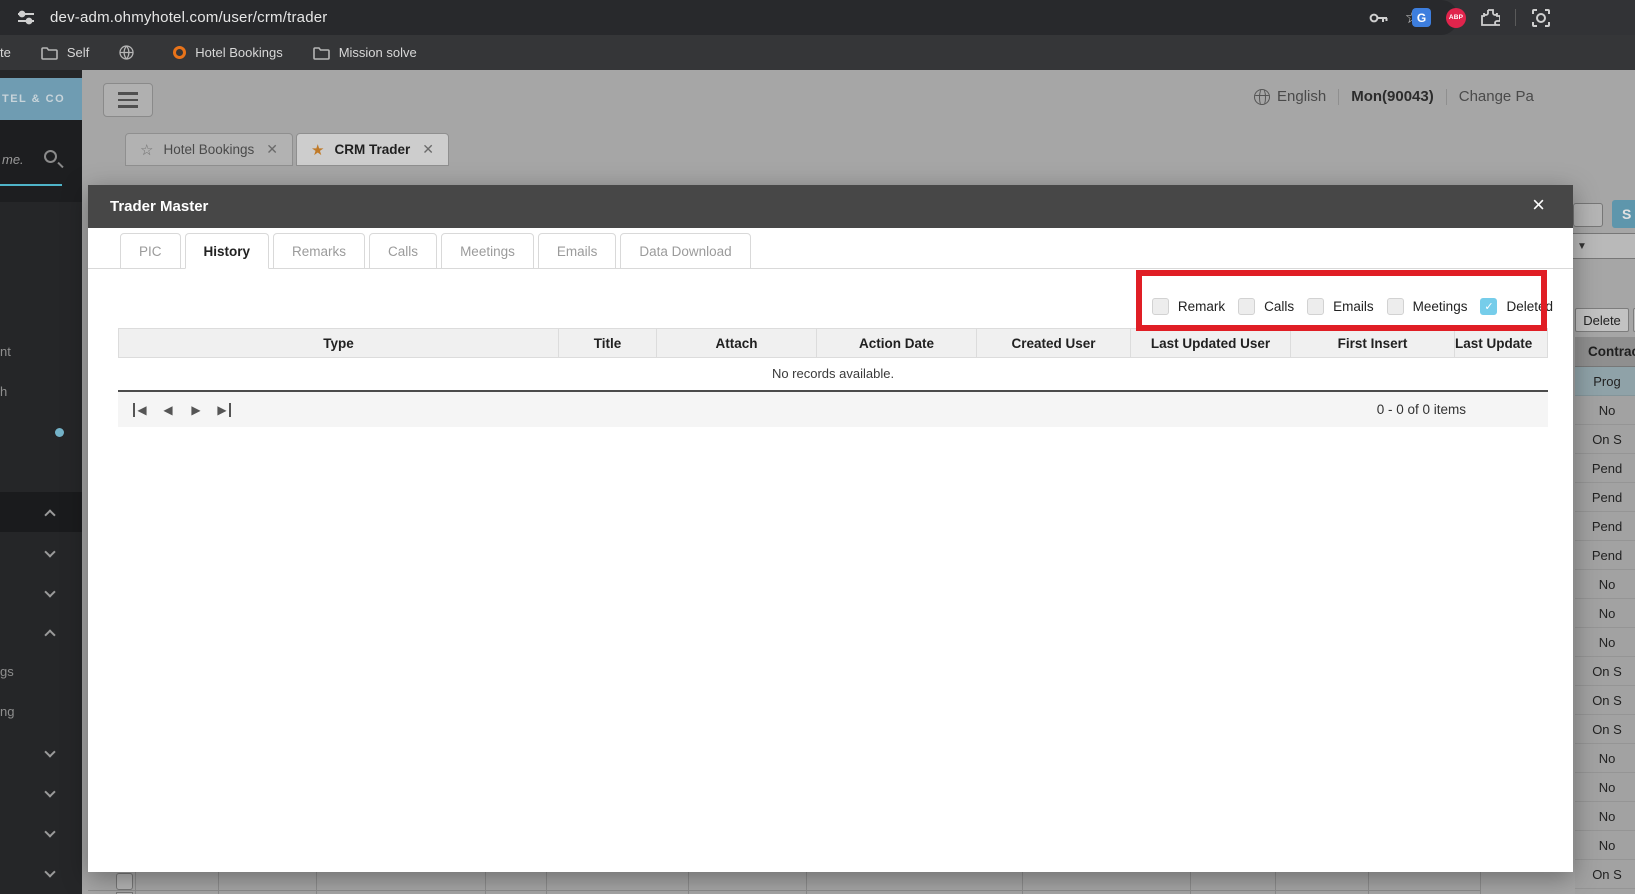 This screenshot has height=894, width=1635. What do you see at coordinates (41, 392) in the screenshot?
I see `sidebar-item: h` at bounding box center [41, 392].